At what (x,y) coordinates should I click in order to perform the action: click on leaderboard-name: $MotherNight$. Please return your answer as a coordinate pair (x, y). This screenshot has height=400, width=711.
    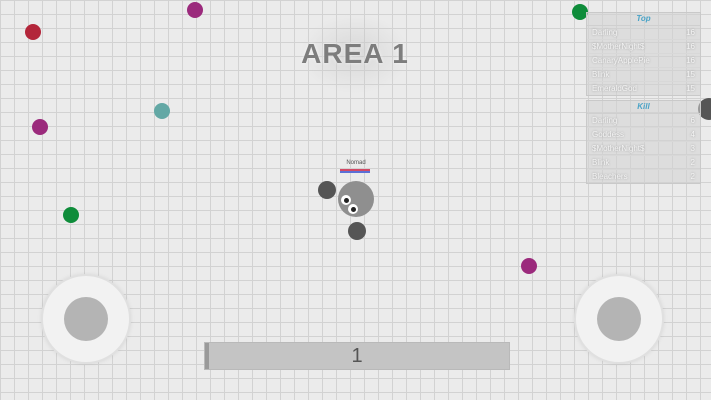
    Looking at the image, I should click on (618, 46).